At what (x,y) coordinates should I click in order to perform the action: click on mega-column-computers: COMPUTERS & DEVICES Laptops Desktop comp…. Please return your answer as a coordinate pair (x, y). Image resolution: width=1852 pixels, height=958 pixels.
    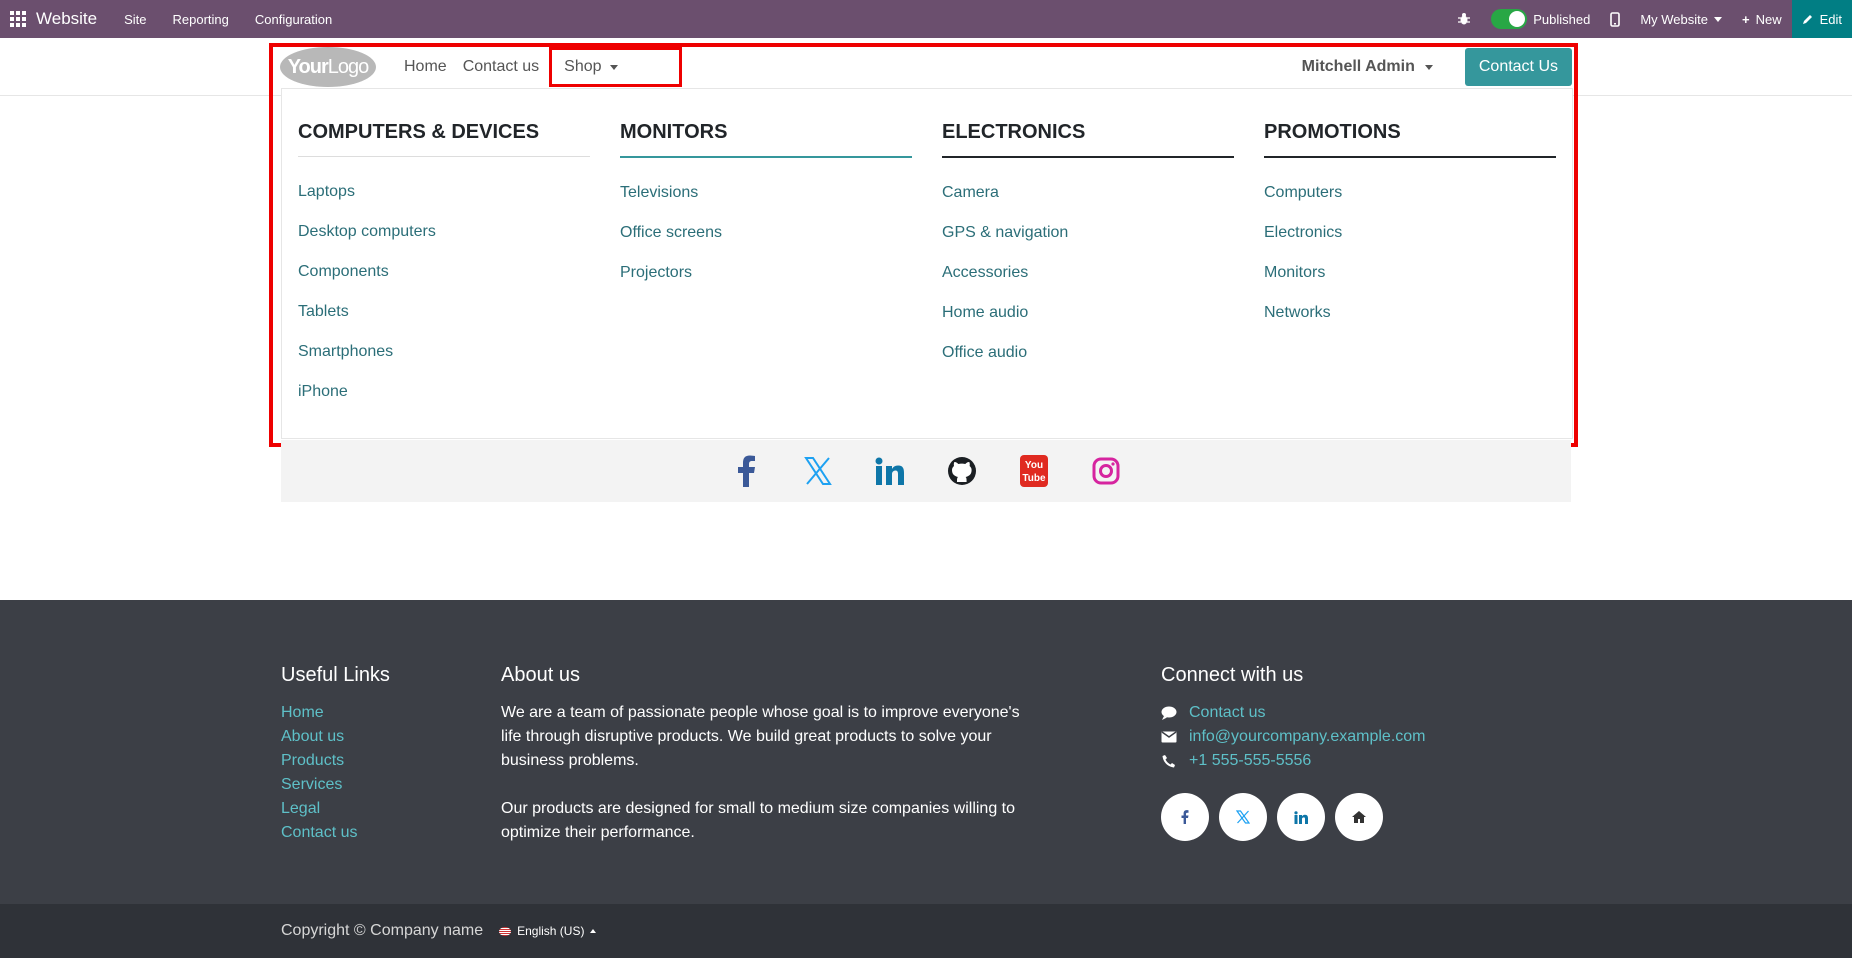
    Looking at the image, I should click on (444, 272).